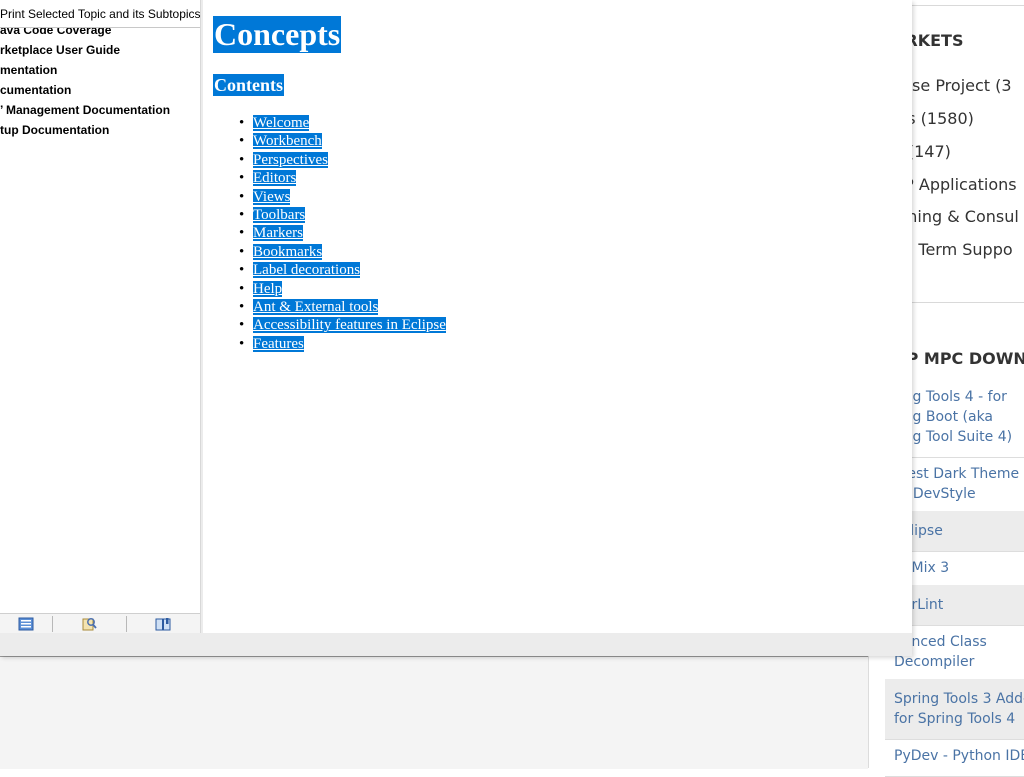  I want to click on link-bookmarks: Bookmarks, so click(288, 251).